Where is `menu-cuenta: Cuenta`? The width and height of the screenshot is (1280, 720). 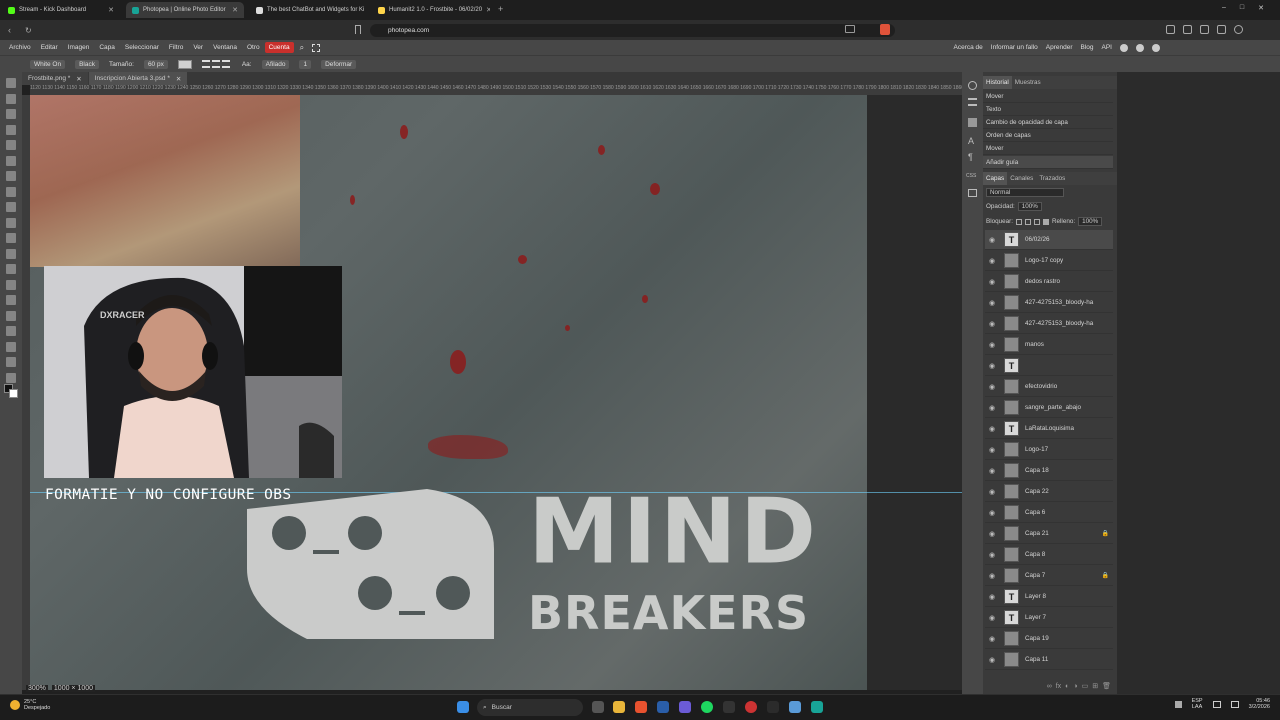 menu-cuenta: Cuenta is located at coordinates (279, 47).